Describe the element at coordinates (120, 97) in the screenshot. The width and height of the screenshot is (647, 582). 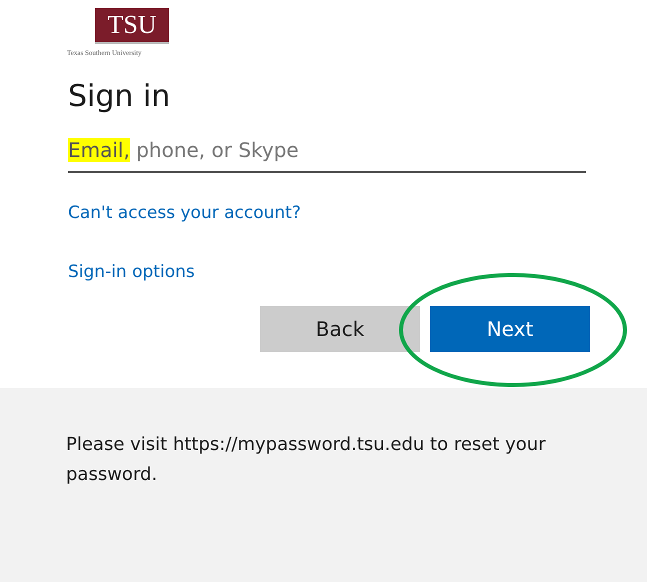
I see `page-title: Sign in` at that location.